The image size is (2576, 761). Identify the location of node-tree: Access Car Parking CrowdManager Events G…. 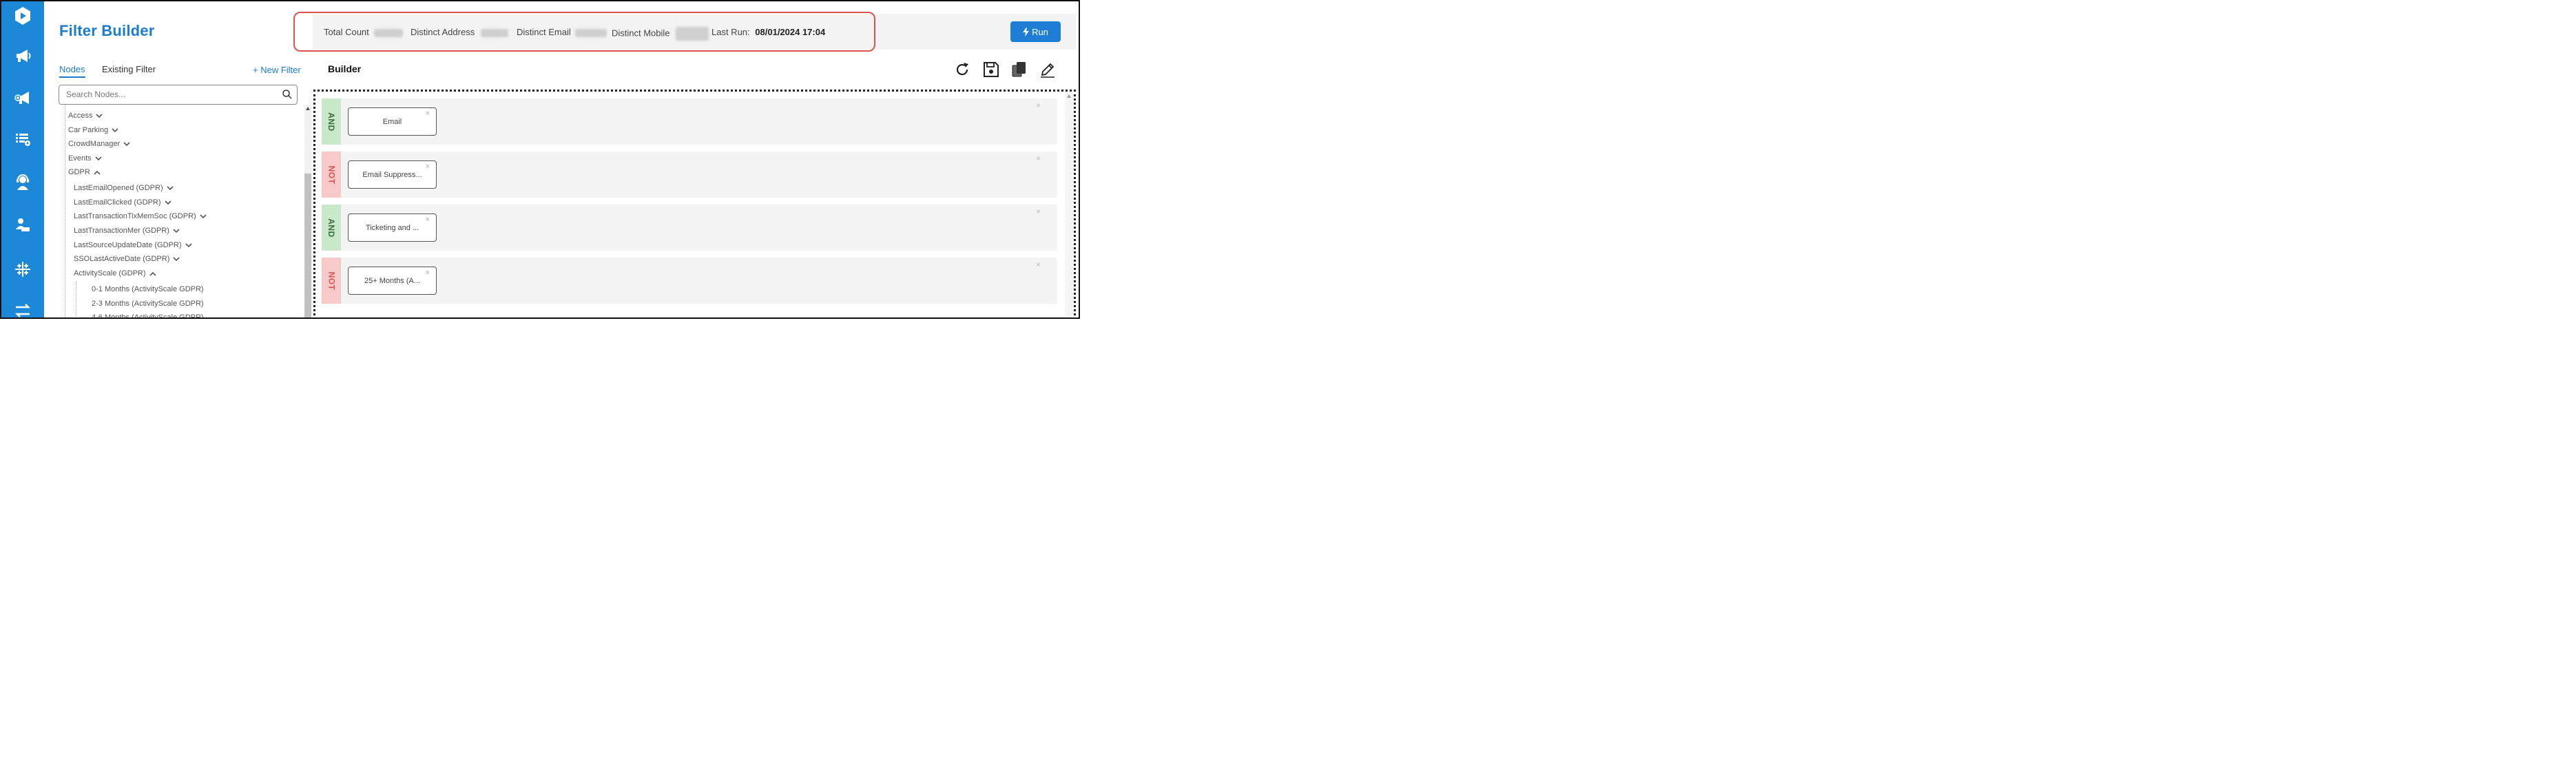
(181, 212).